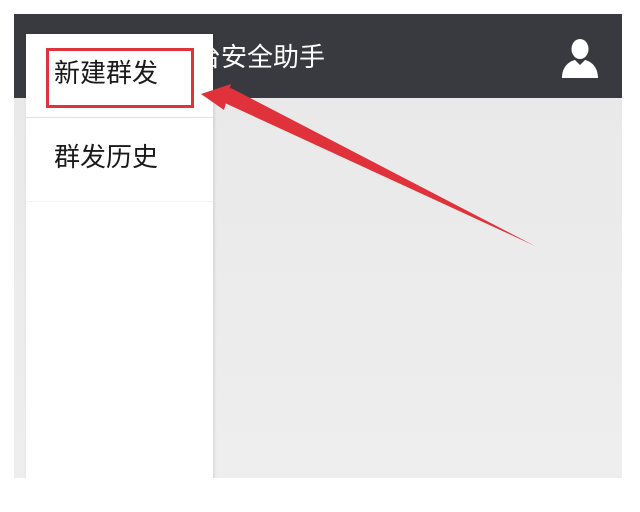 This screenshot has height=512, width=640. I want to click on user-icon, so click(580, 58).